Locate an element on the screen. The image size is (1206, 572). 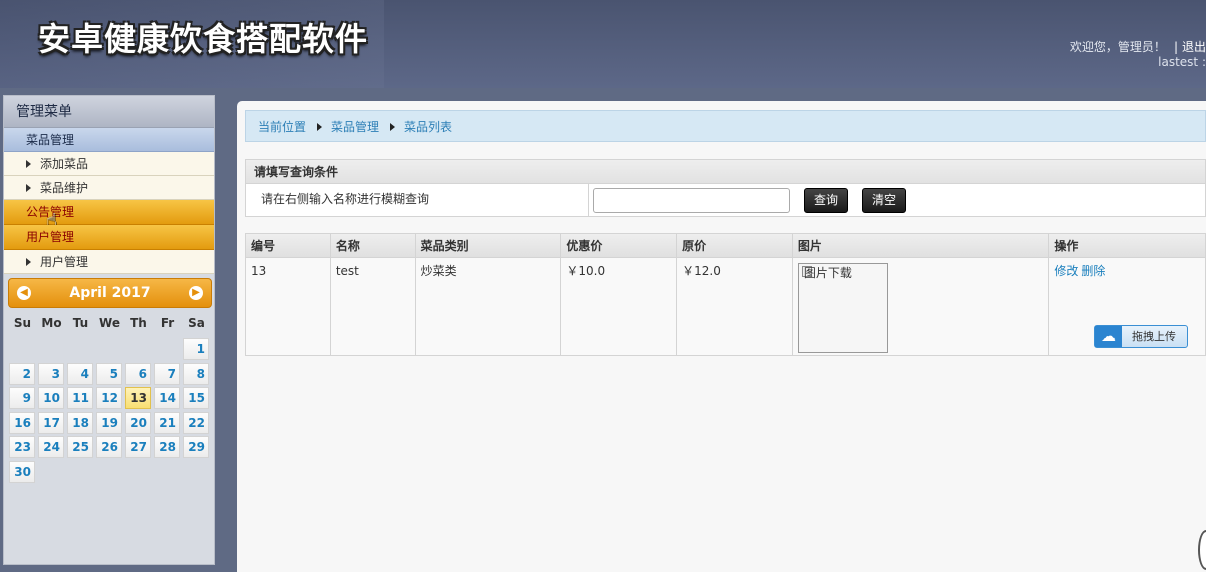
calendar-day: 27 is located at coordinates (138, 447).